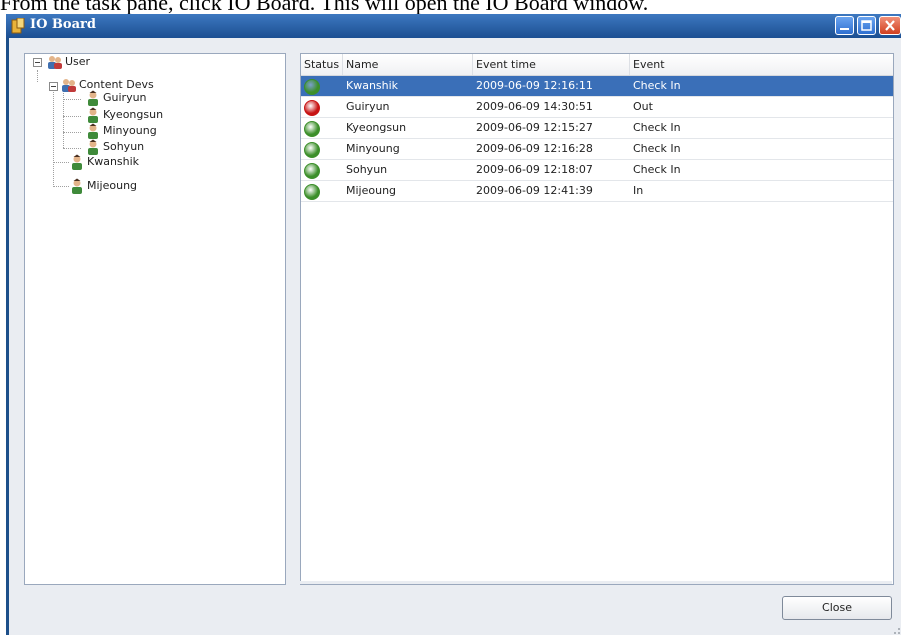 The width and height of the screenshot is (901, 635). I want to click on tree-node-minyoung: Minyoung, so click(145, 131).